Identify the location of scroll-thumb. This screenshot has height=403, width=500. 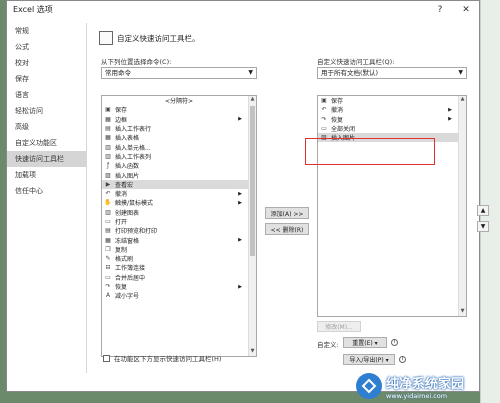
(252, 181).